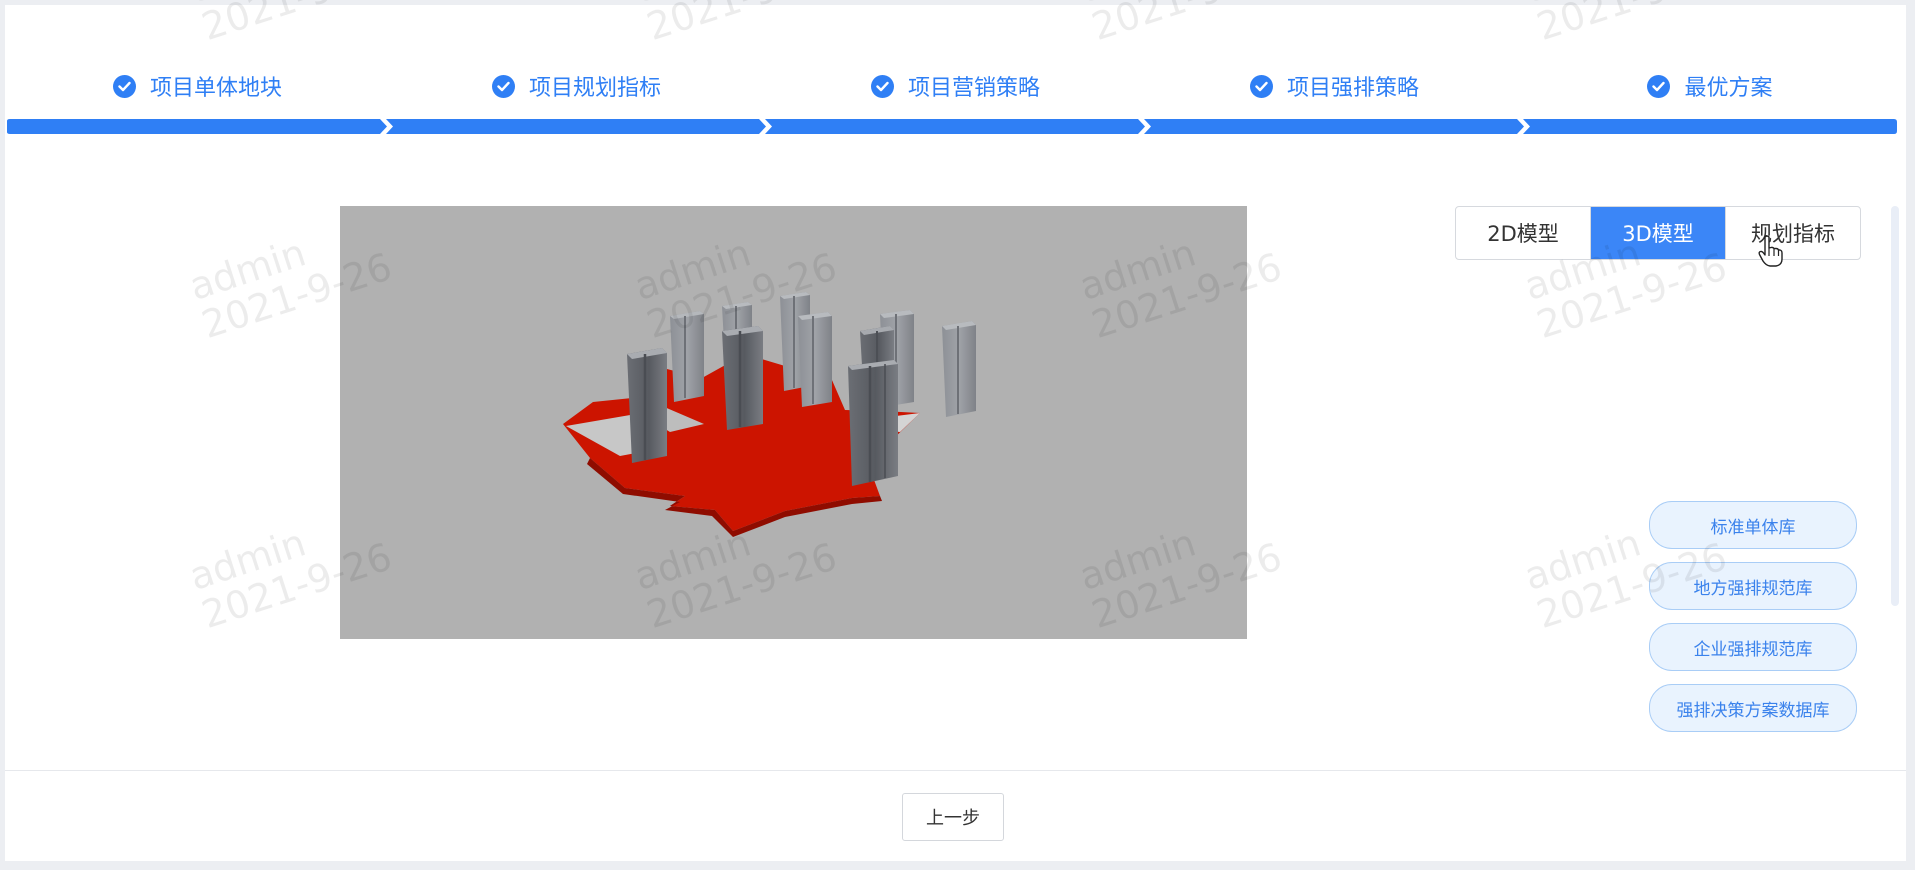 This screenshot has width=1915, height=870. What do you see at coordinates (1793, 233) in the screenshot?
I see `tab-planning-indicators: 规划指标` at bounding box center [1793, 233].